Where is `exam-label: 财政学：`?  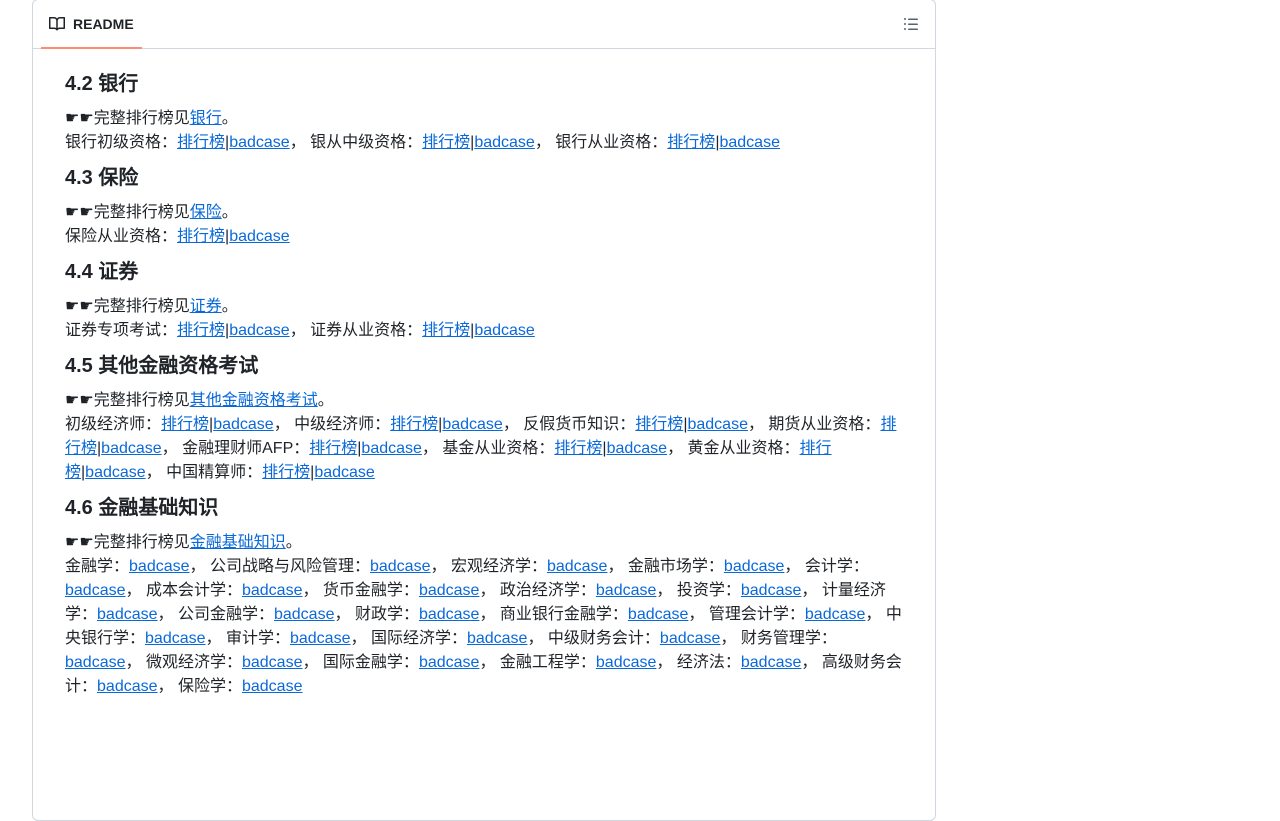
exam-label: 财政学： is located at coordinates (386, 614).